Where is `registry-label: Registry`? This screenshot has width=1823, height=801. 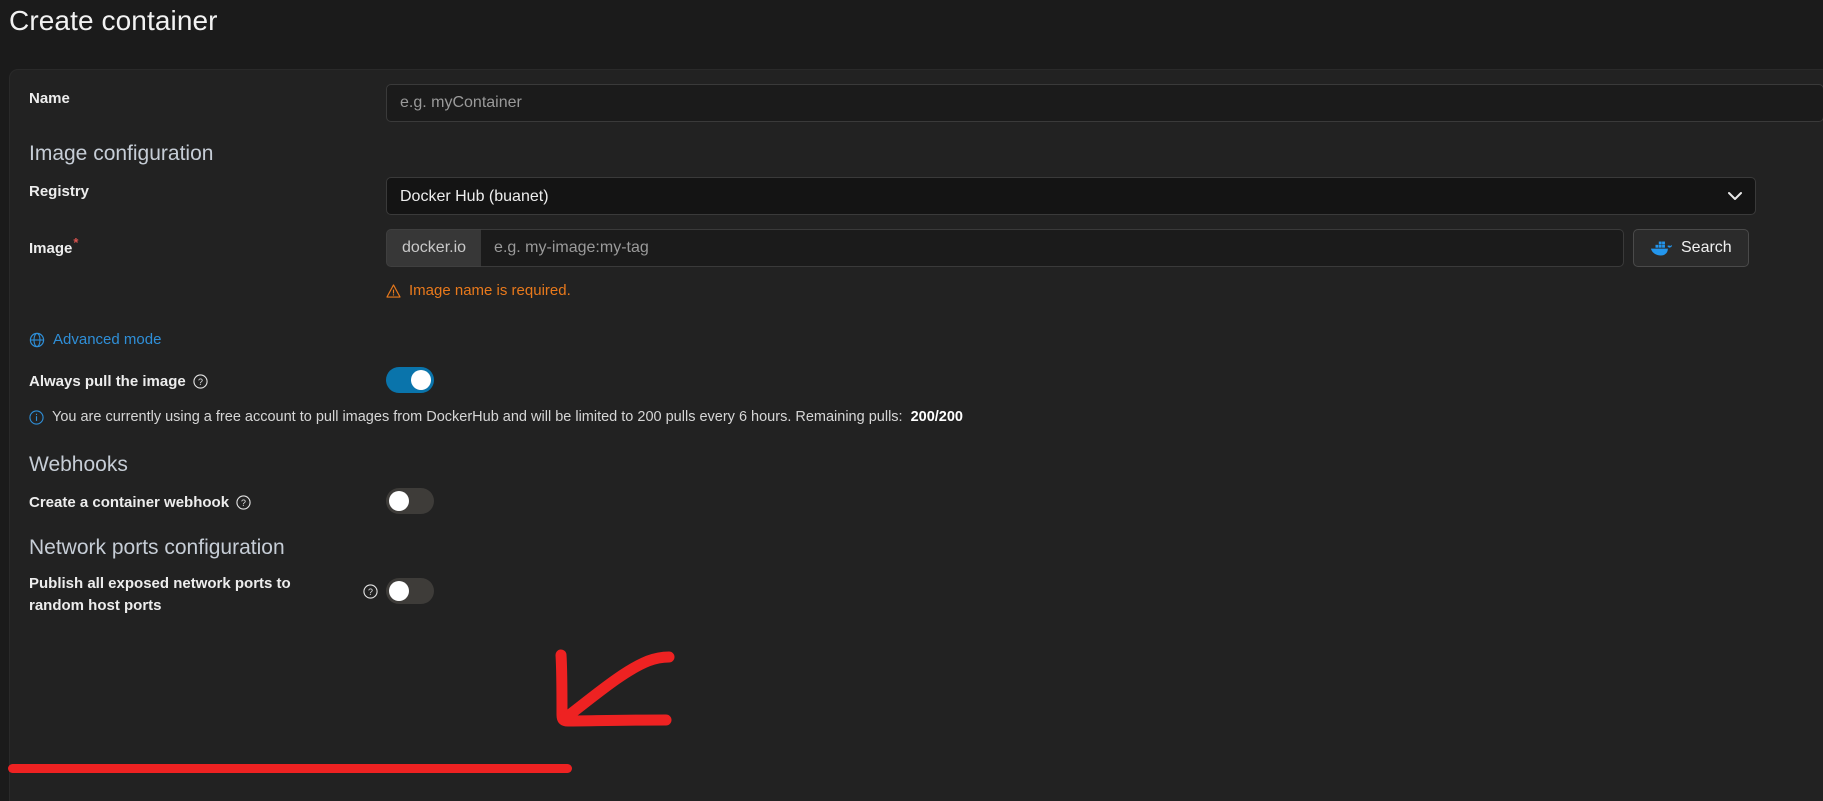
registry-label: Registry is located at coordinates (59, 191).